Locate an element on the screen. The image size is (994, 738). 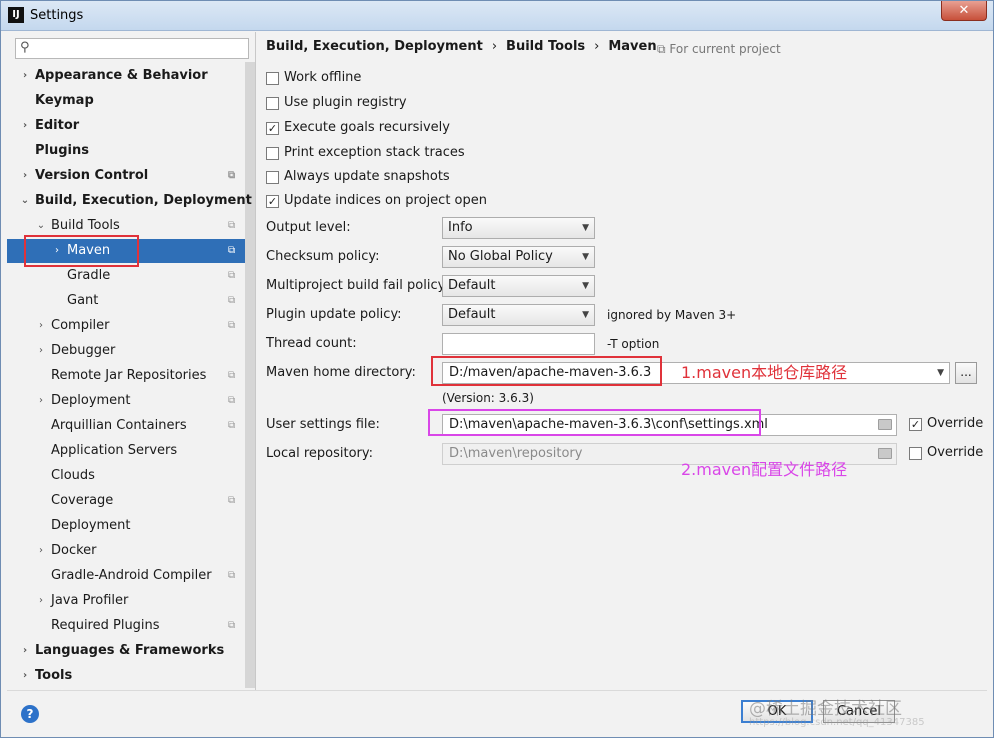
sidebar-item-tools: › Tools is located at coordinates (126, 676).